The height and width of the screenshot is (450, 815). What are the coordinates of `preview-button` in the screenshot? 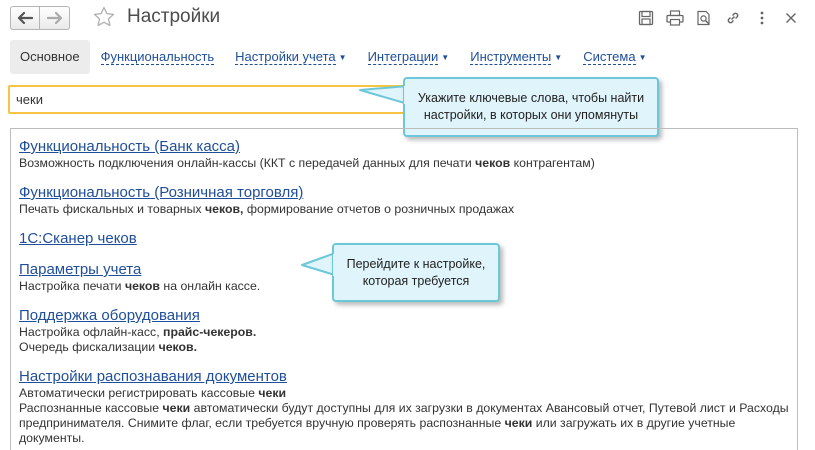 It's located at (704, 18).